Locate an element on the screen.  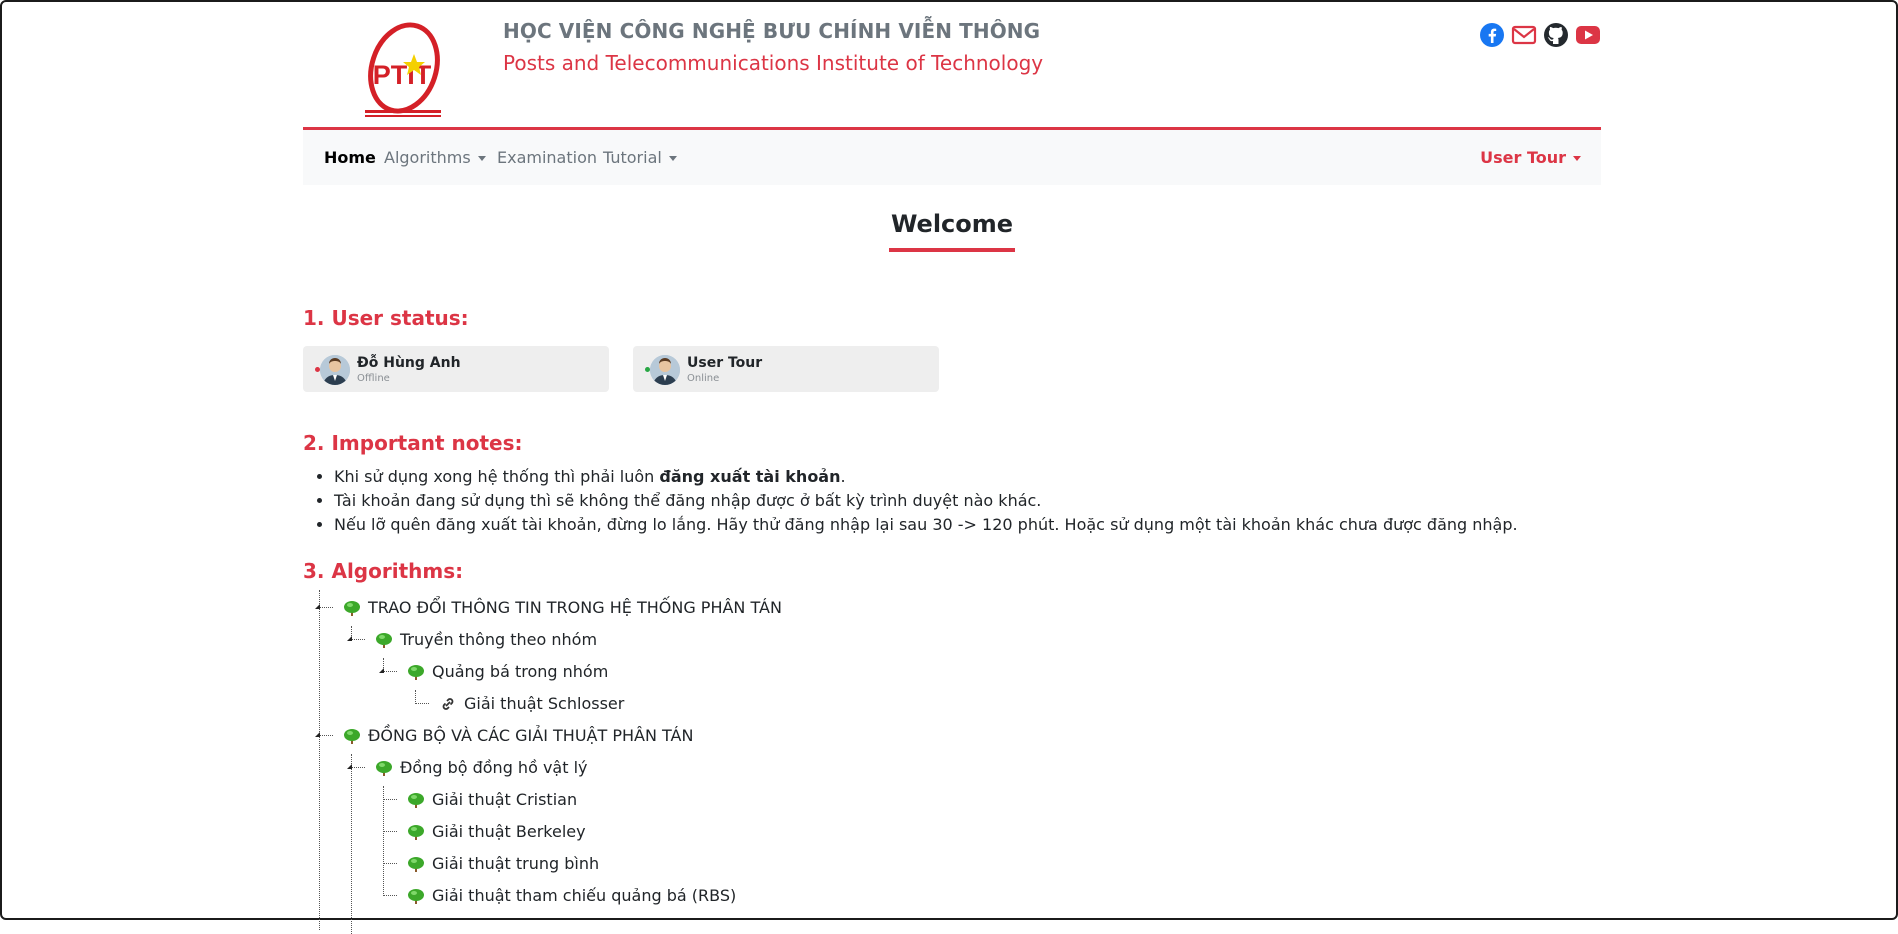
tree-node-label: Giải thuật tham chiếu quảng bá (RBS) is located at coordinates (584, 896).